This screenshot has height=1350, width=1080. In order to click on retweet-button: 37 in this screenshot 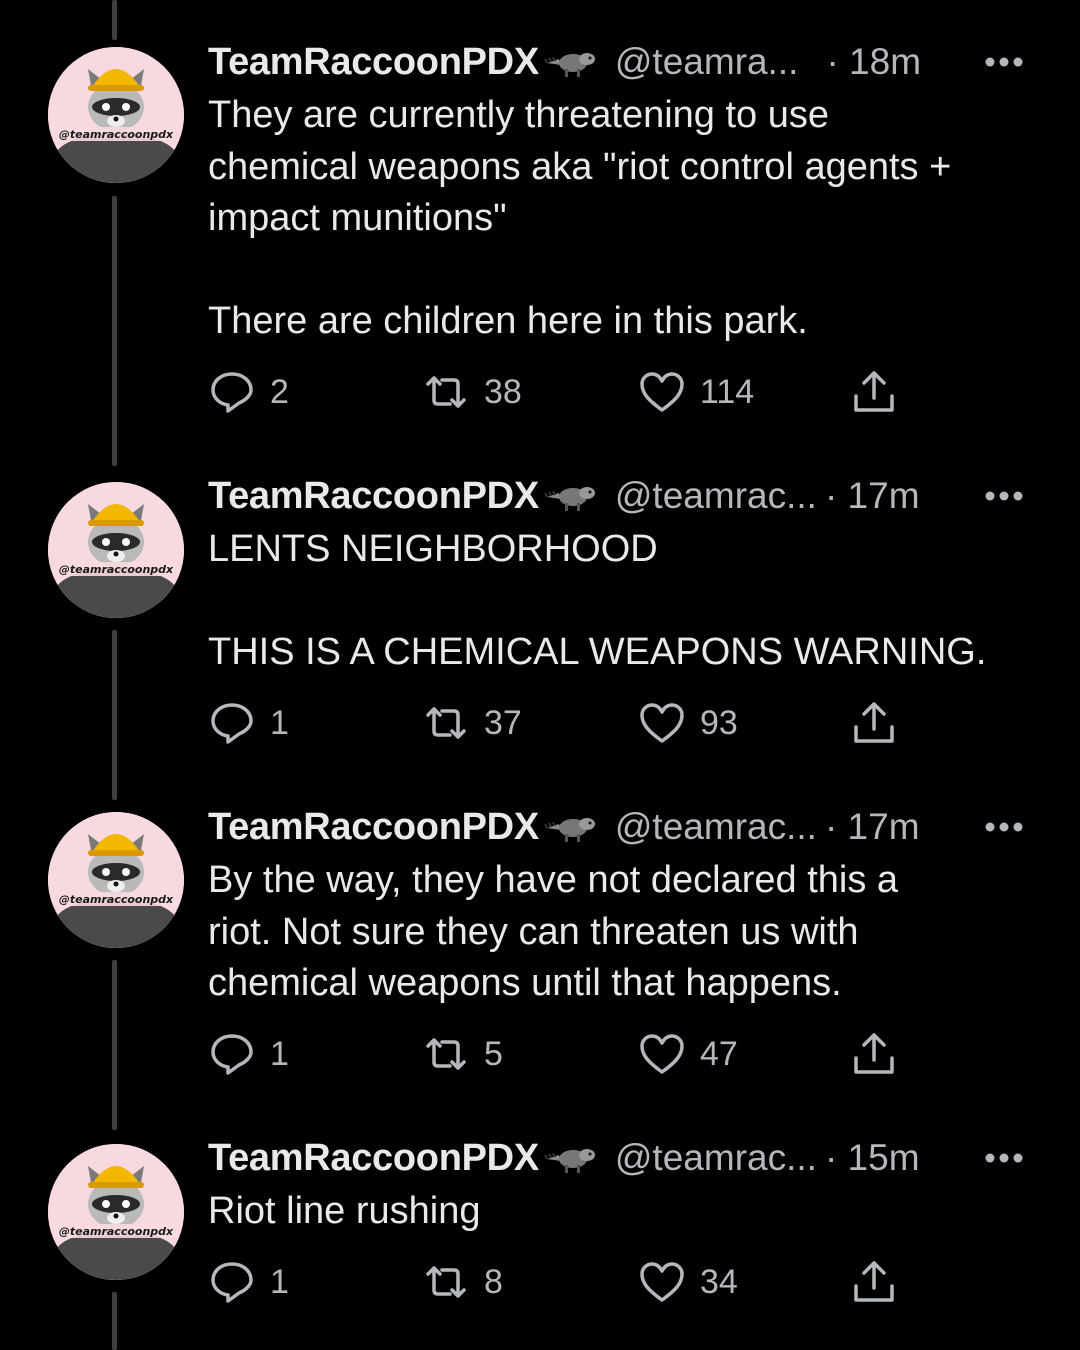, I will do `click(472, 723)`.